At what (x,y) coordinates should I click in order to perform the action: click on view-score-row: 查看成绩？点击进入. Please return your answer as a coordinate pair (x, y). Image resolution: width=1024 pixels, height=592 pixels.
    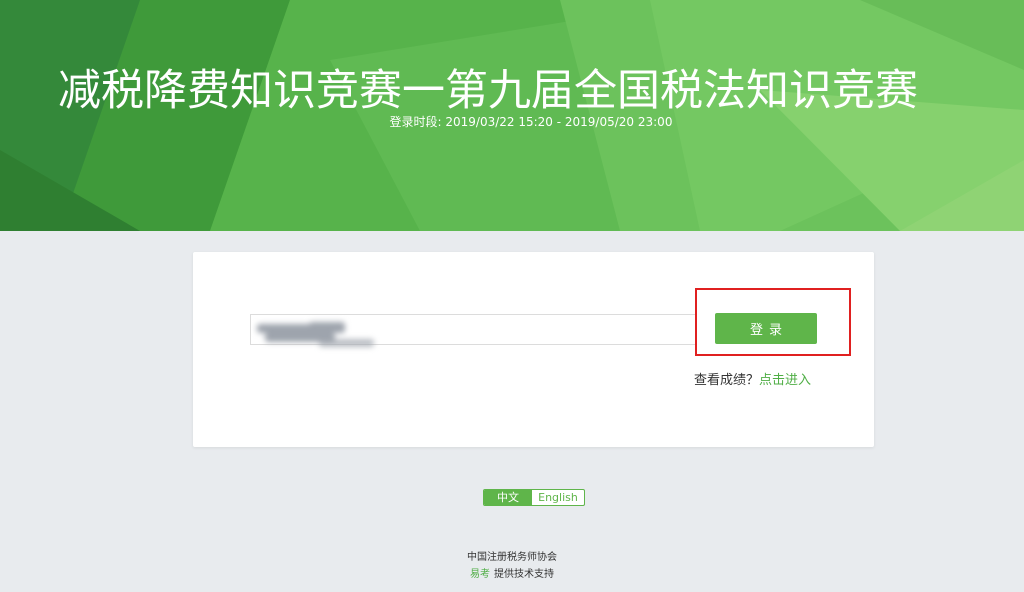
    Looking at the image, I should click on (752, 378).